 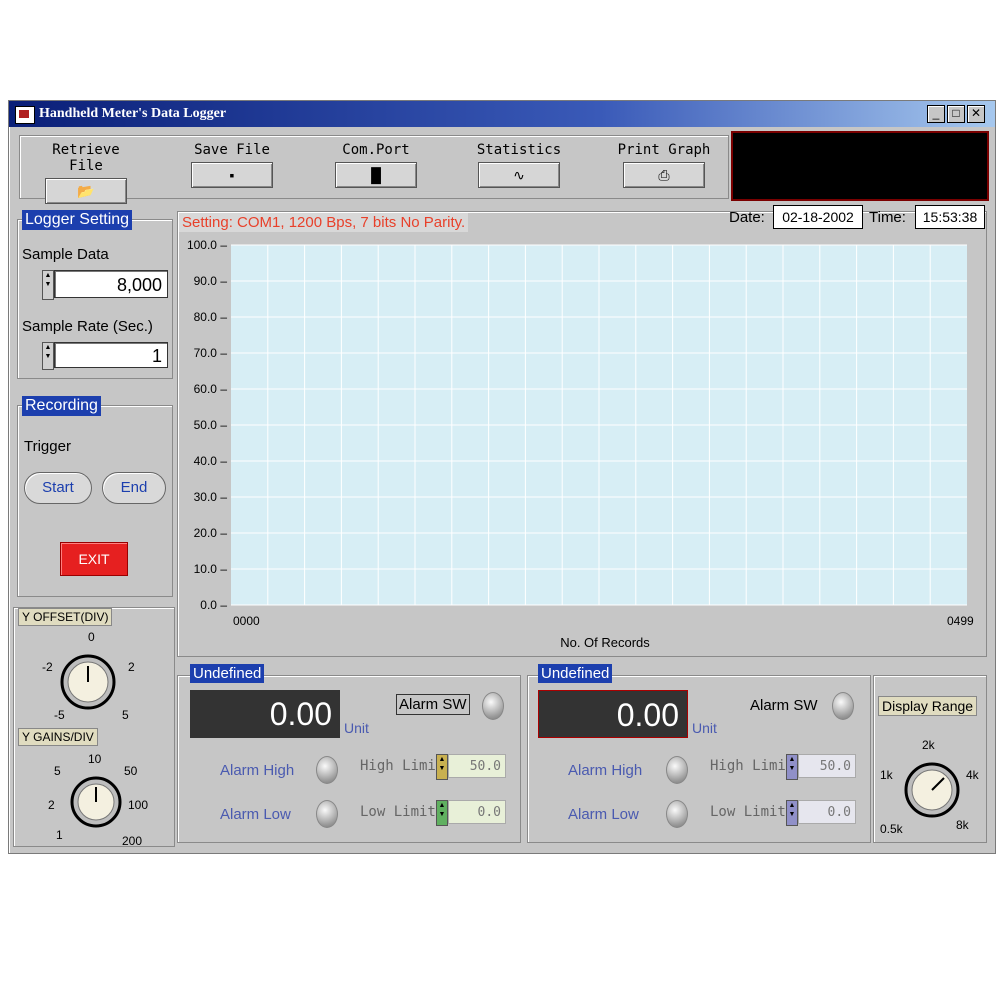 What do you see at coordinates (747, 217) in the screenshot?
I see `date-label: Date:` at bounding box center [747, 217].